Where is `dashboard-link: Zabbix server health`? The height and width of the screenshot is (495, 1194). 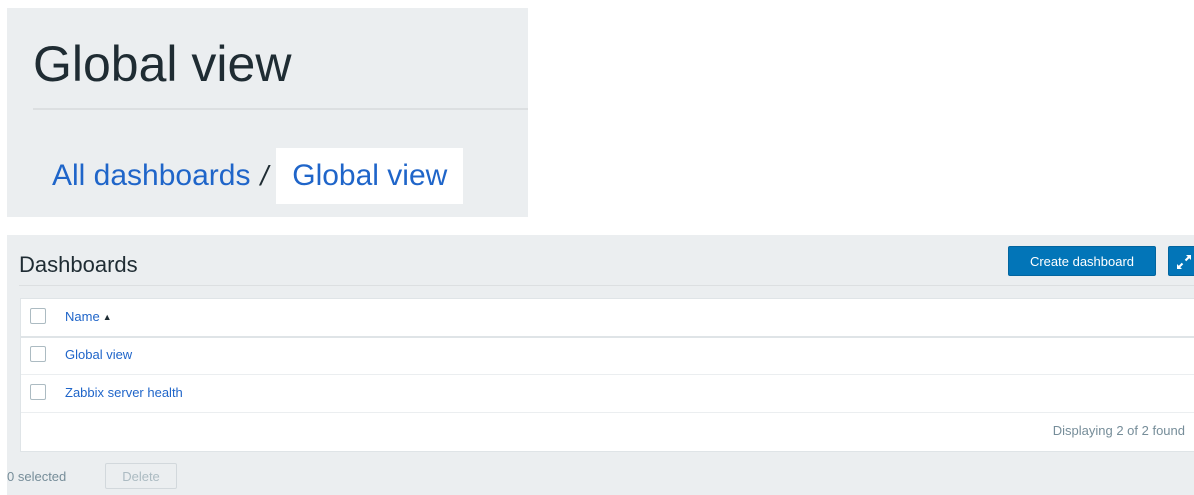
dashboard-link: Zabbix server health is located at coordinates (124, 393).